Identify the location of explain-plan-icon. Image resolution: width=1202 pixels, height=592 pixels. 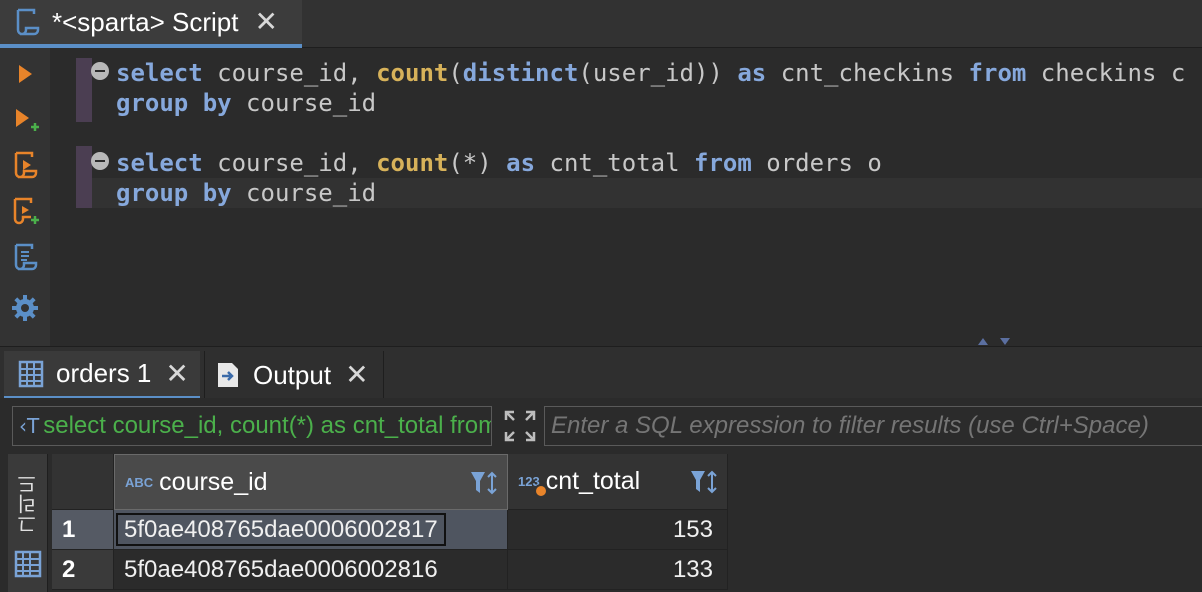
(26, 257).